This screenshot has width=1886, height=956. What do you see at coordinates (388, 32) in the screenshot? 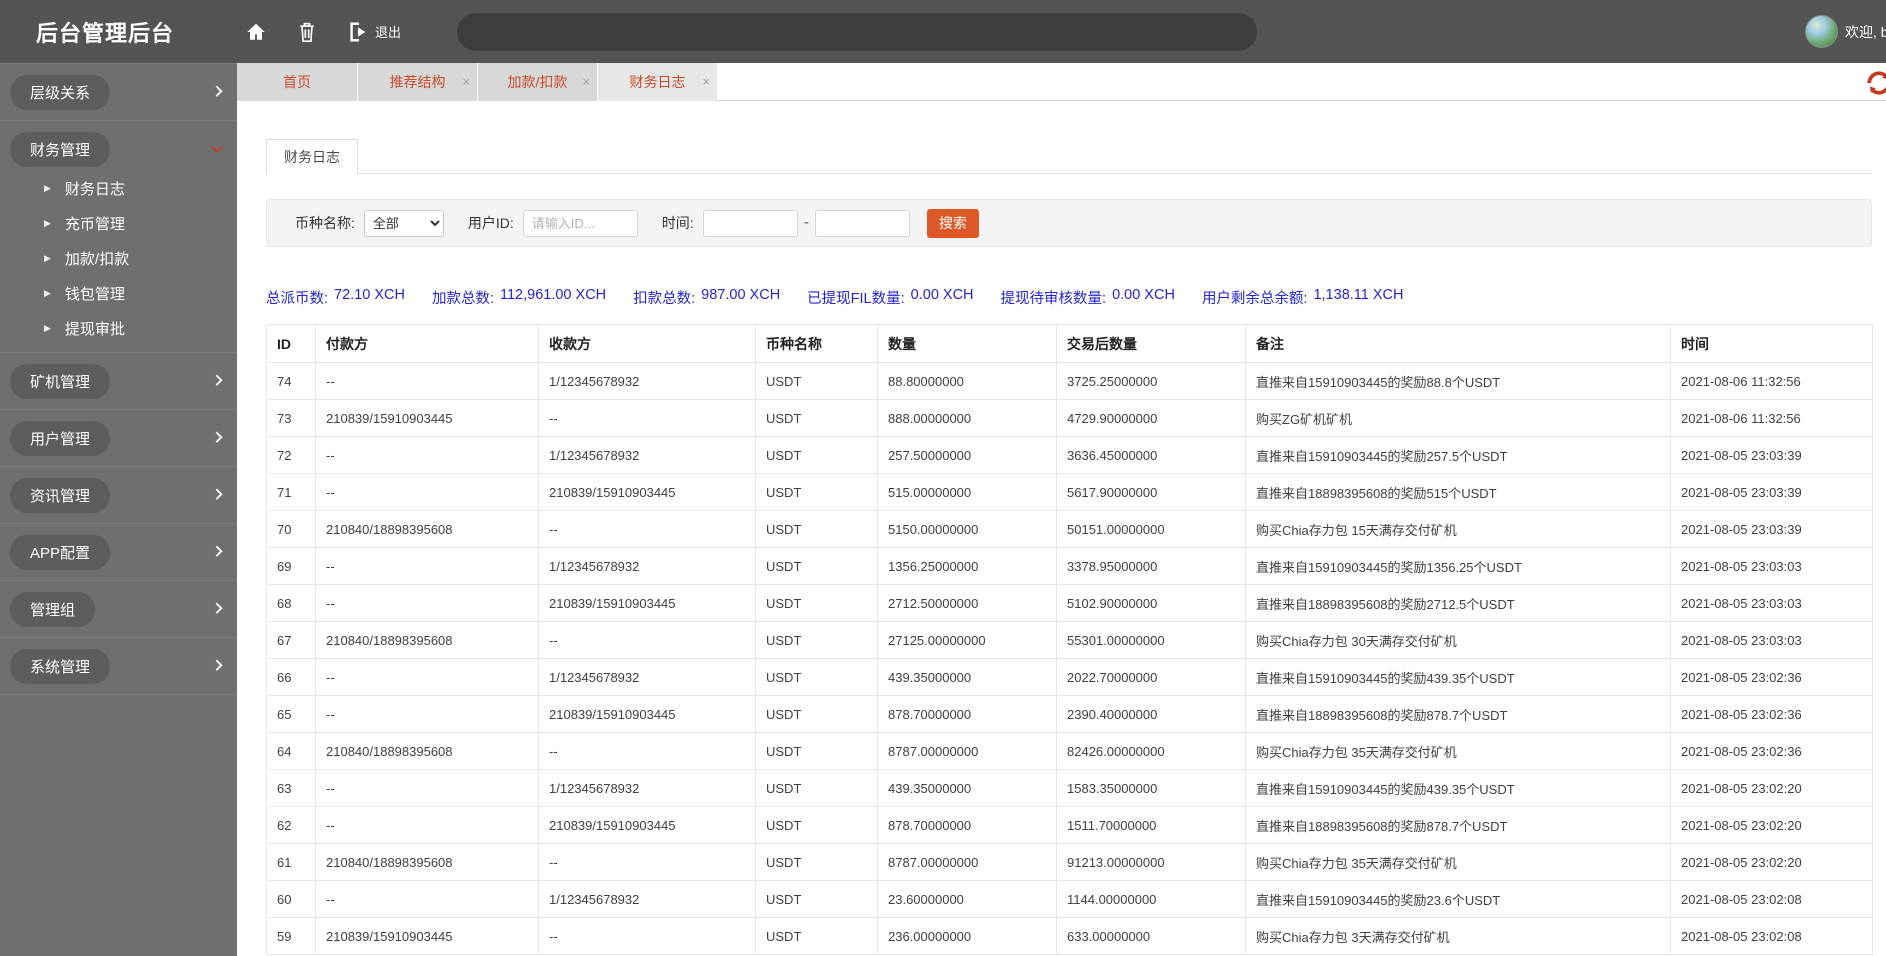
I see `logout-label: 退出` at bounding box center [388, 32].